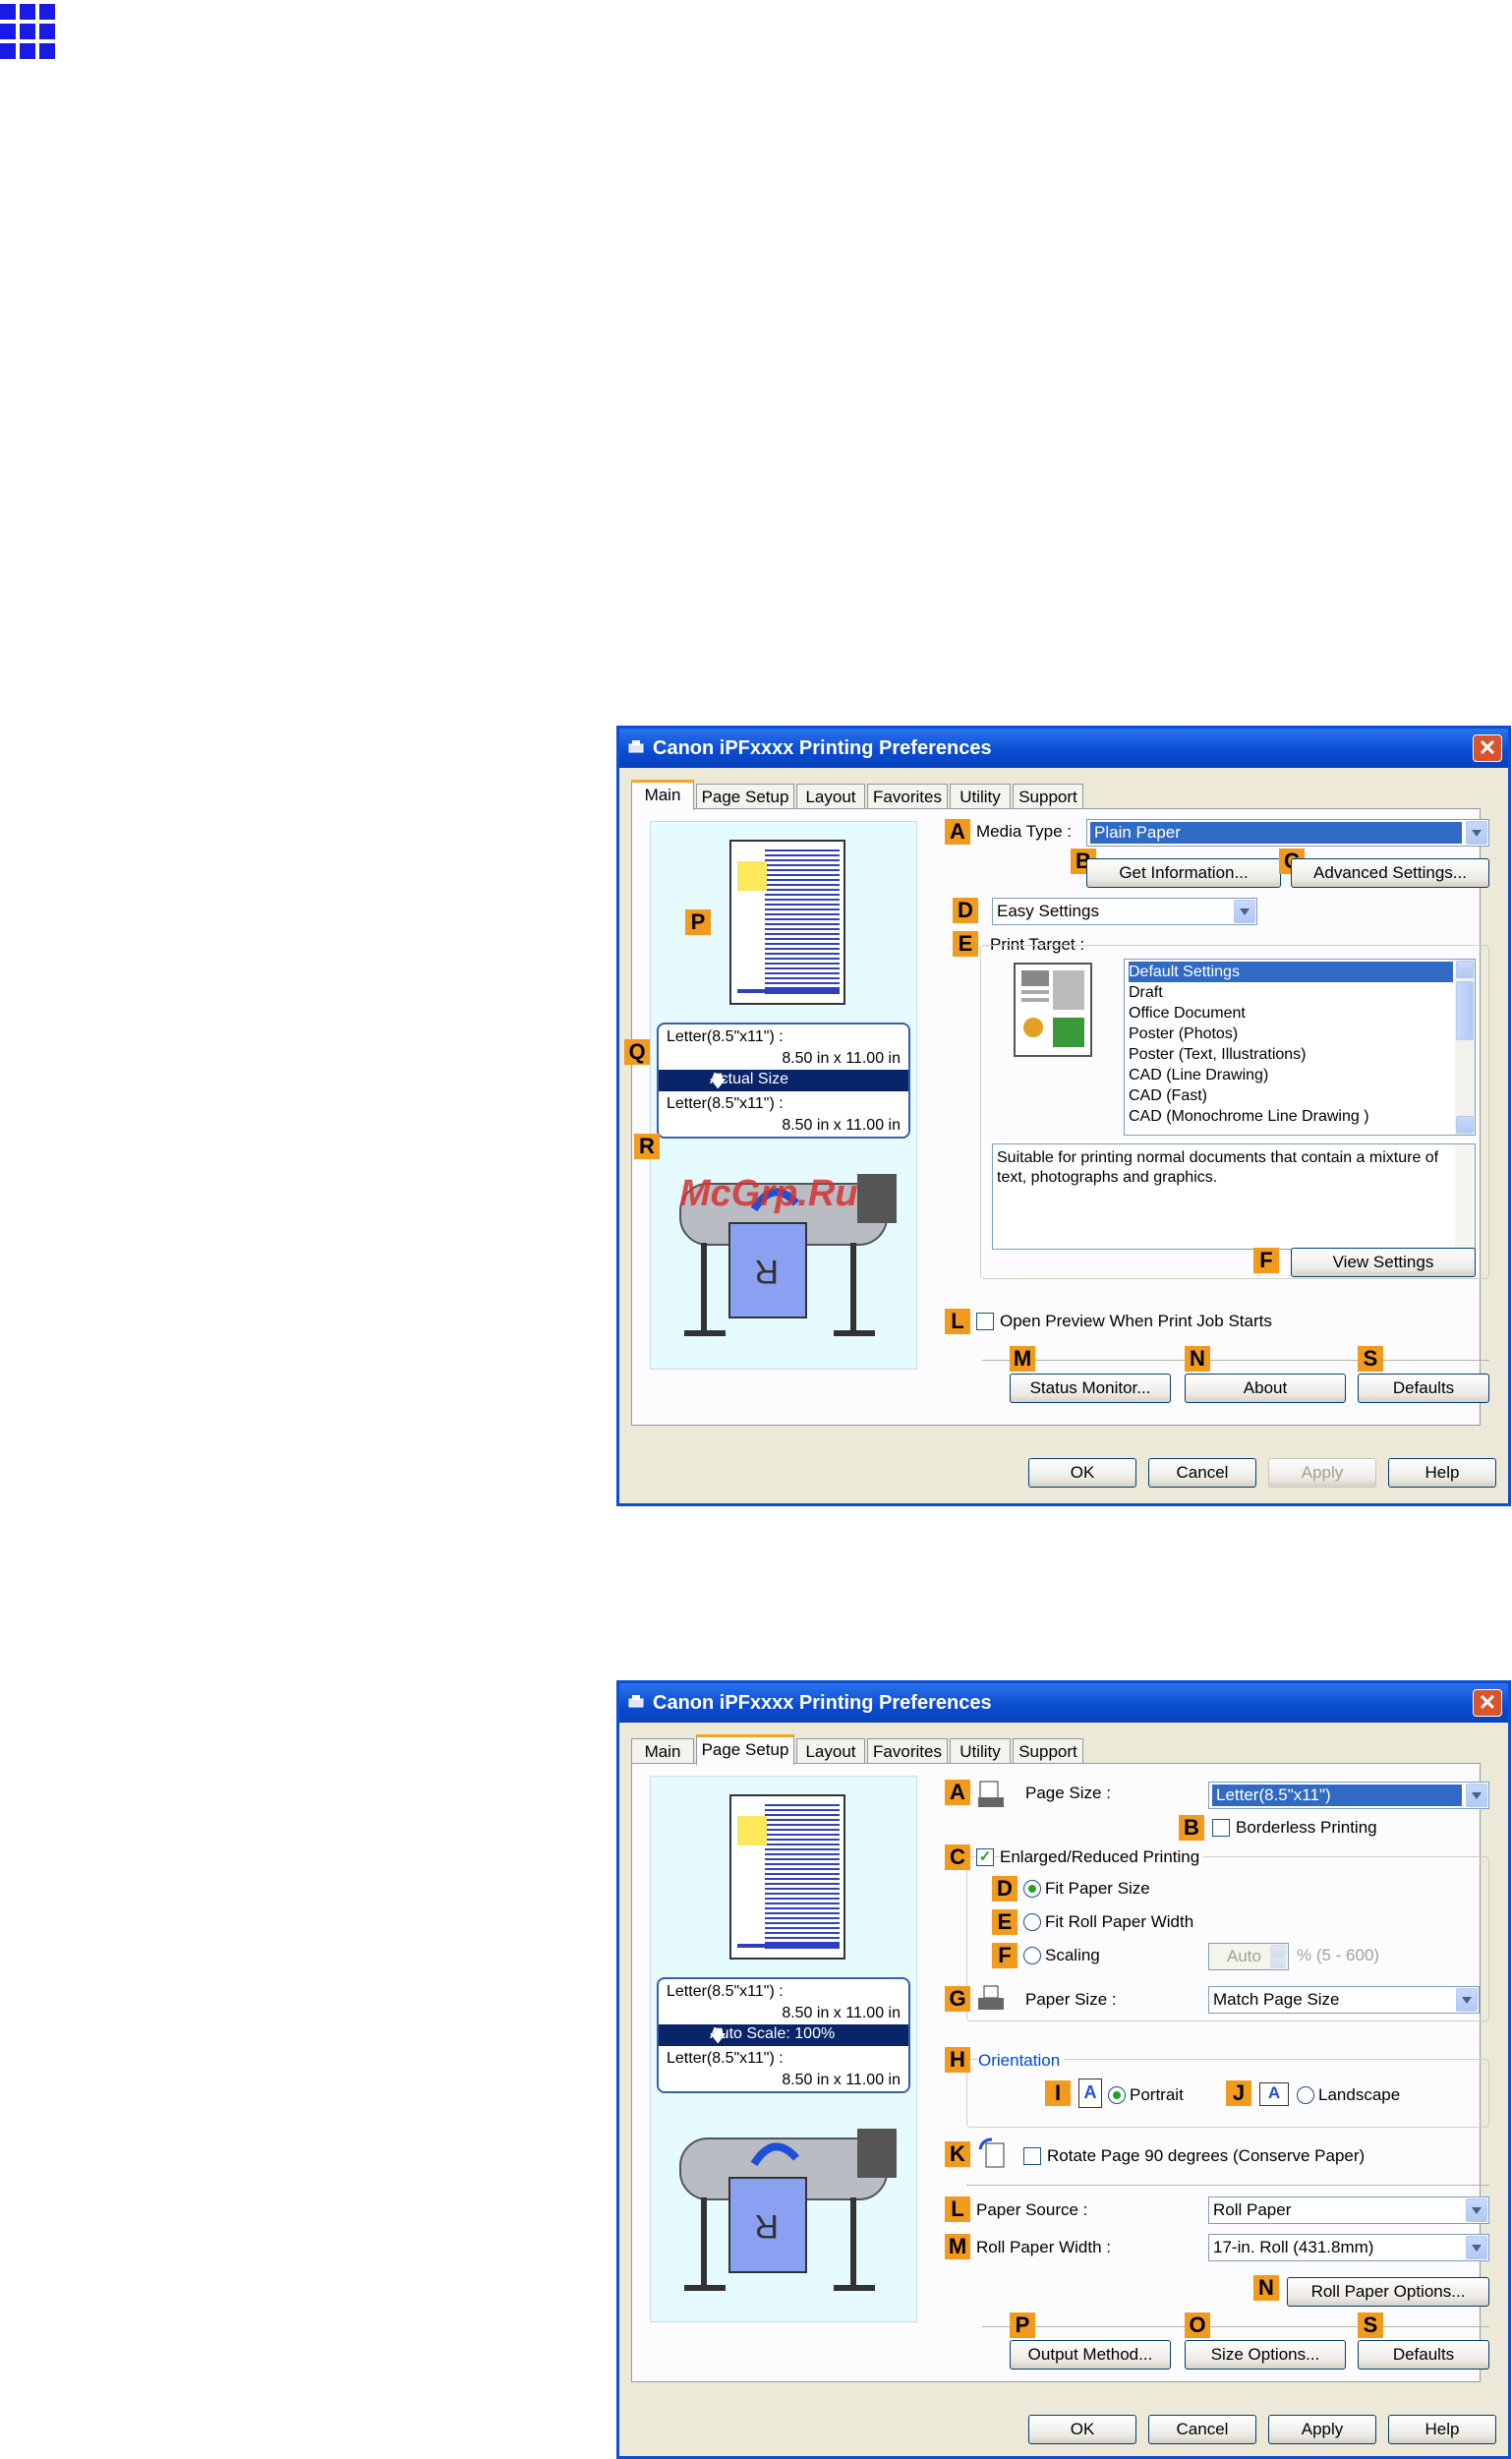 The width and height of the screenshot is (1512, 2459). I want to click on settings-mode-select: Easy Settings, so click(1124, 911).